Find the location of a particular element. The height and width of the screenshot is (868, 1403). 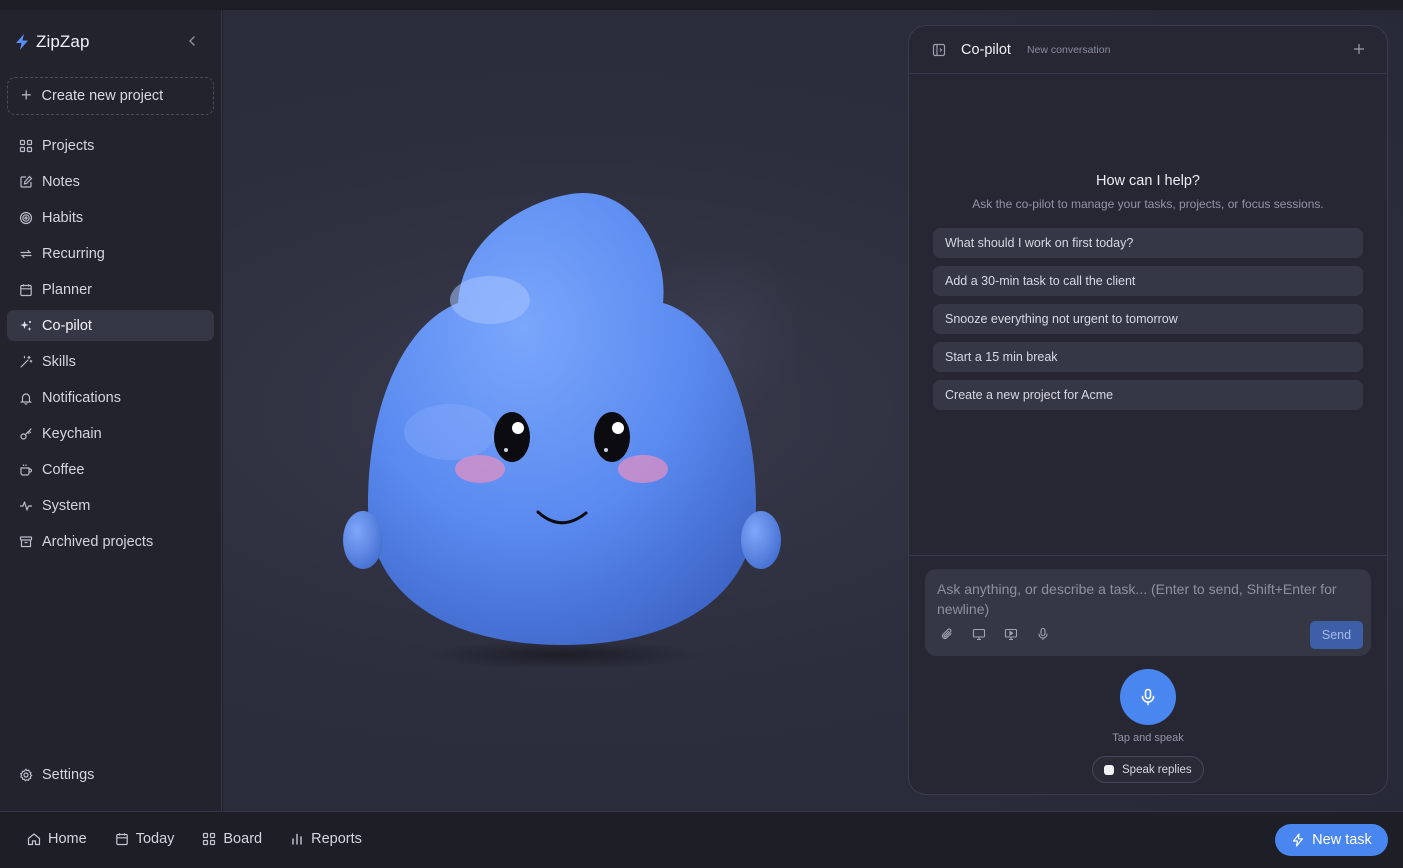

collapse-sidebar-button is located at coordinates (192, 42).